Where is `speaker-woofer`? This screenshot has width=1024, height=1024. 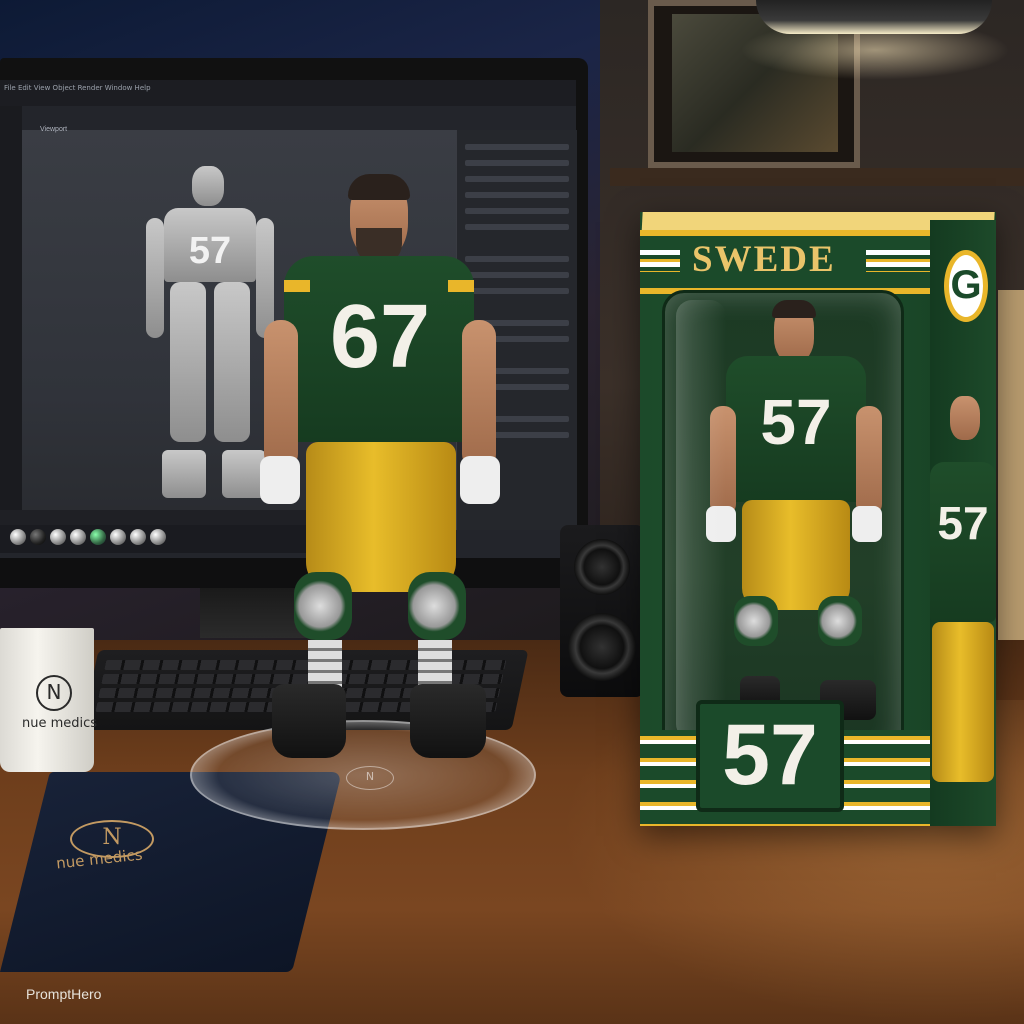 speaker-woofer is located at coordinates (602, 647).